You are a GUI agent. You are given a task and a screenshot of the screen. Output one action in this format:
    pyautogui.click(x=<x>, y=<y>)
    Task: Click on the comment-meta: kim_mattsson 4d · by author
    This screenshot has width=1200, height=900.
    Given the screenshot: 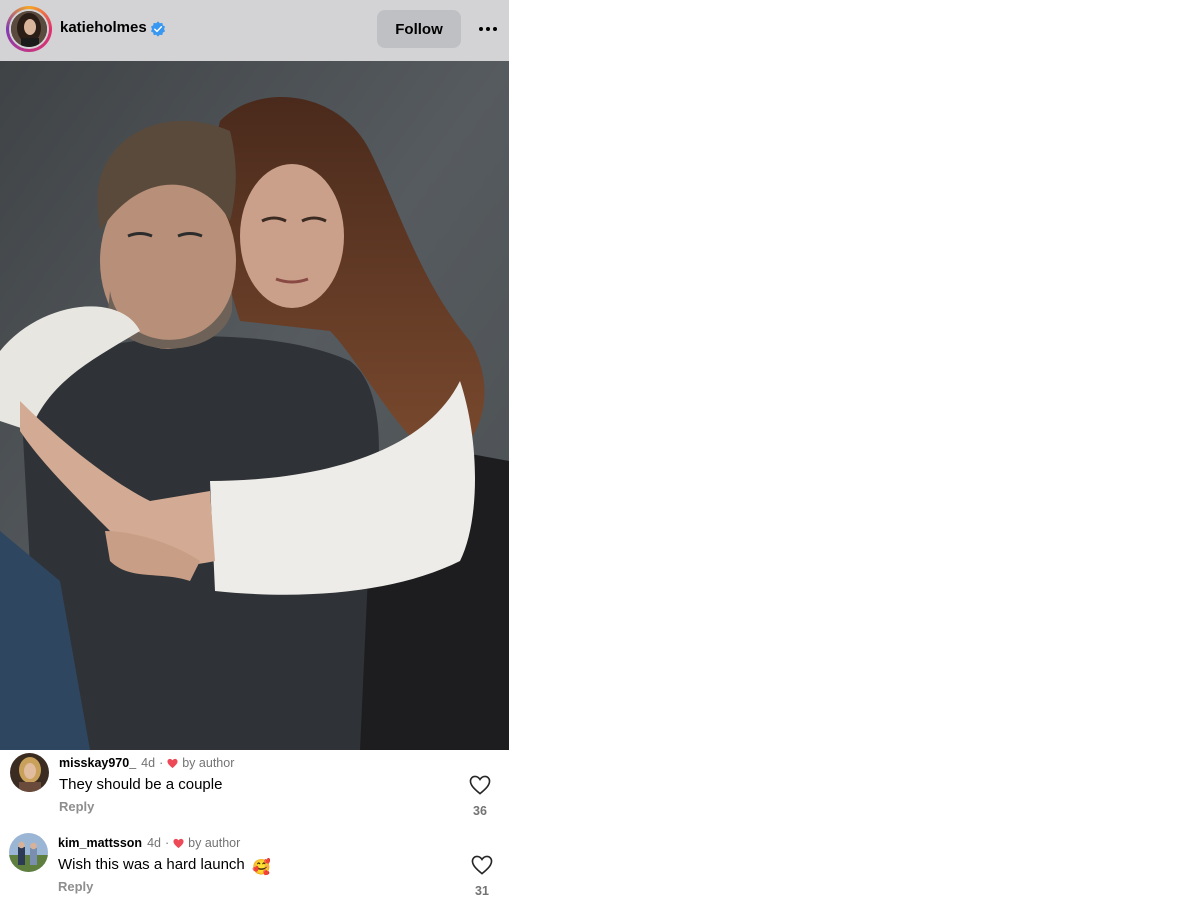 What is the action you would take?
    pyautogui.click(x=149, y=843)
    